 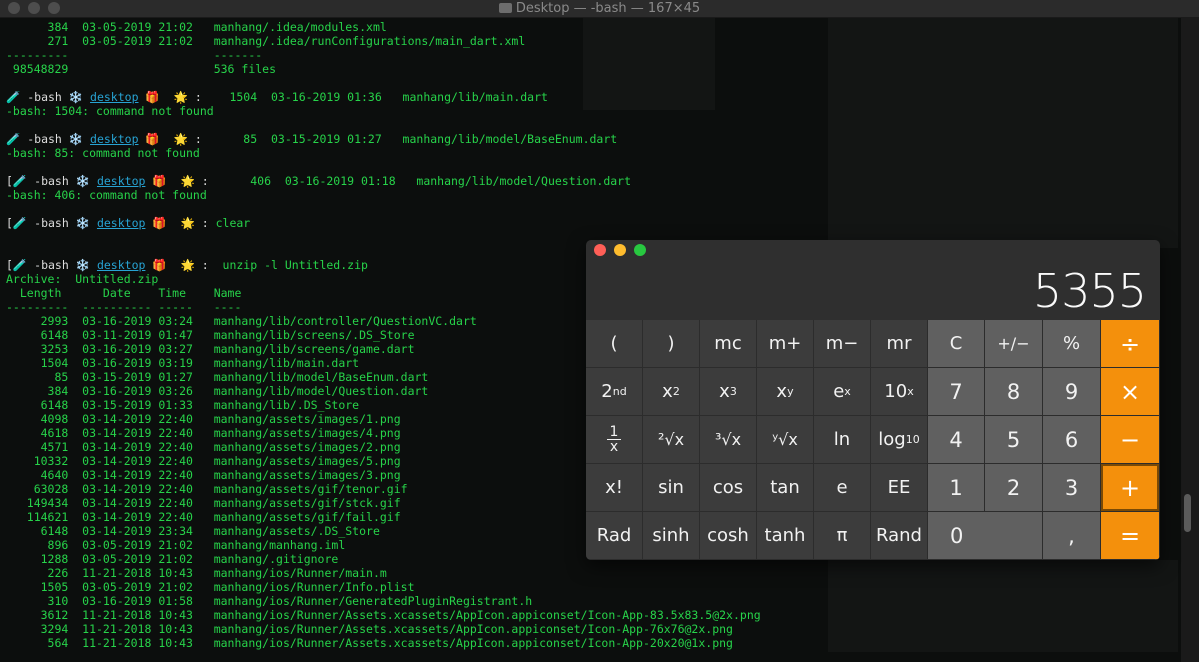 I want to click on key-close-paren: ), so click(x=671, y=344).